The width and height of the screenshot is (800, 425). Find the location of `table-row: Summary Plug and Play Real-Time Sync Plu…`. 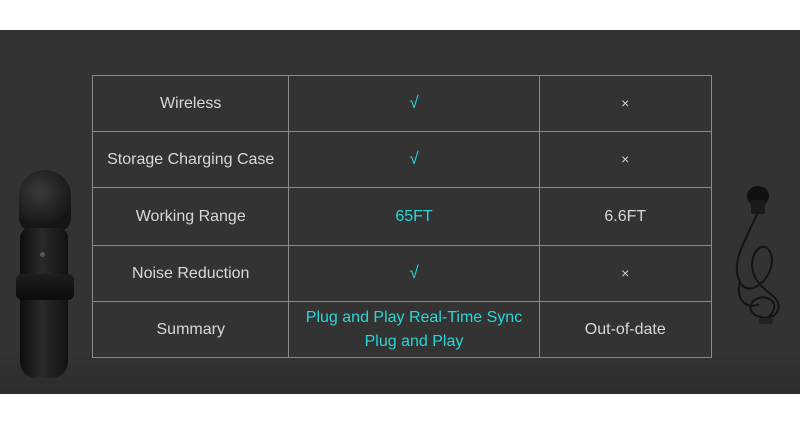

table-row: Summary Plug and Play Real-Time Sync Plu… is located at coordinates (402, 329).